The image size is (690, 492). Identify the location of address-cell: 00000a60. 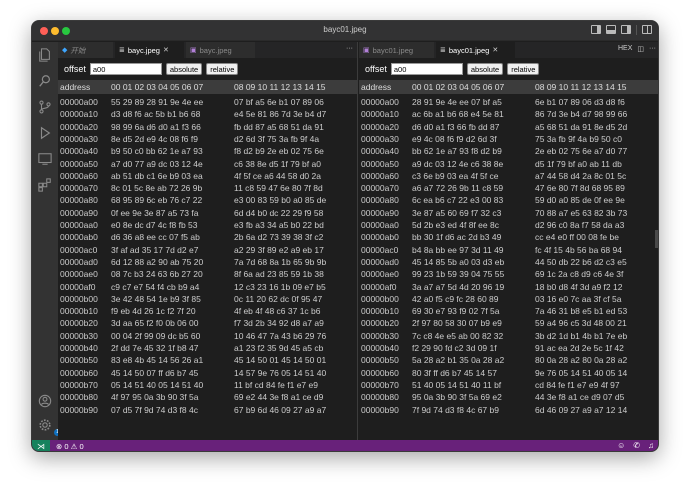
(380, 176).